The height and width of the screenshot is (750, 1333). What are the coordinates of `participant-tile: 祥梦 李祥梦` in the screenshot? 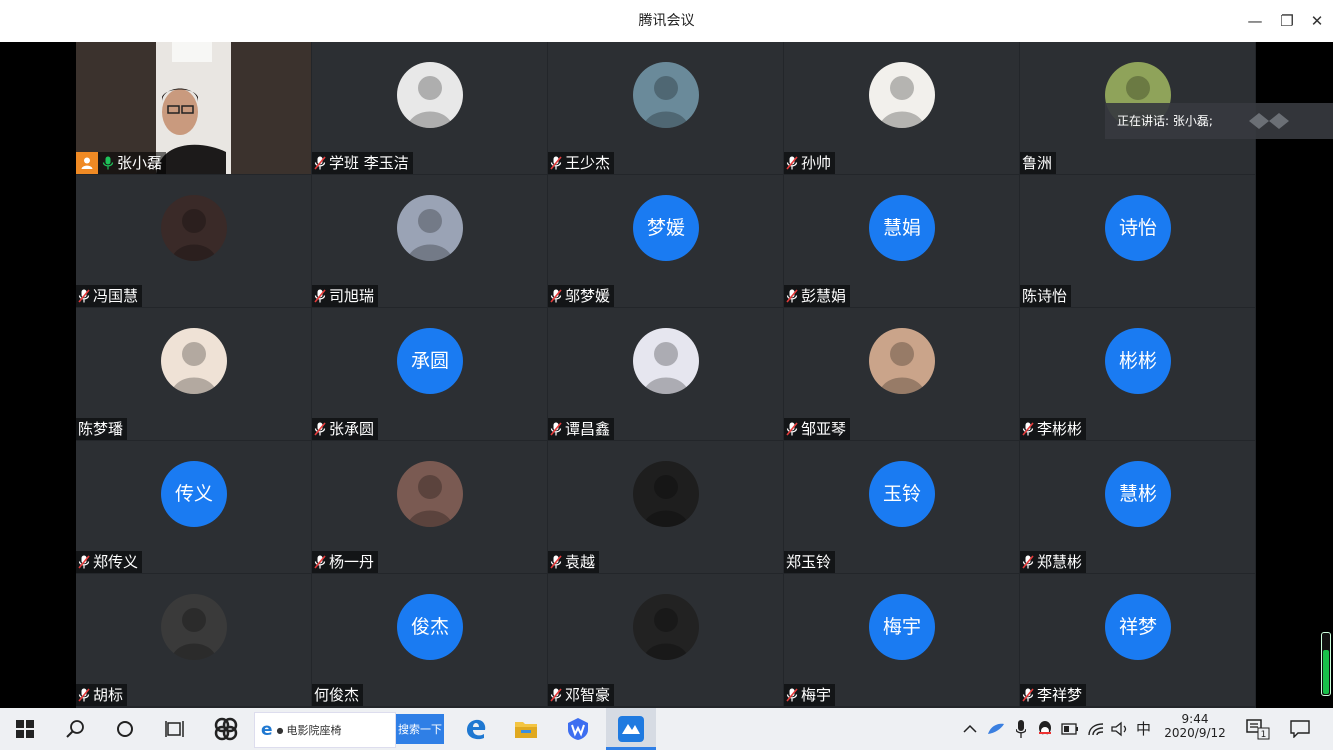 It's located at (1137, 640).